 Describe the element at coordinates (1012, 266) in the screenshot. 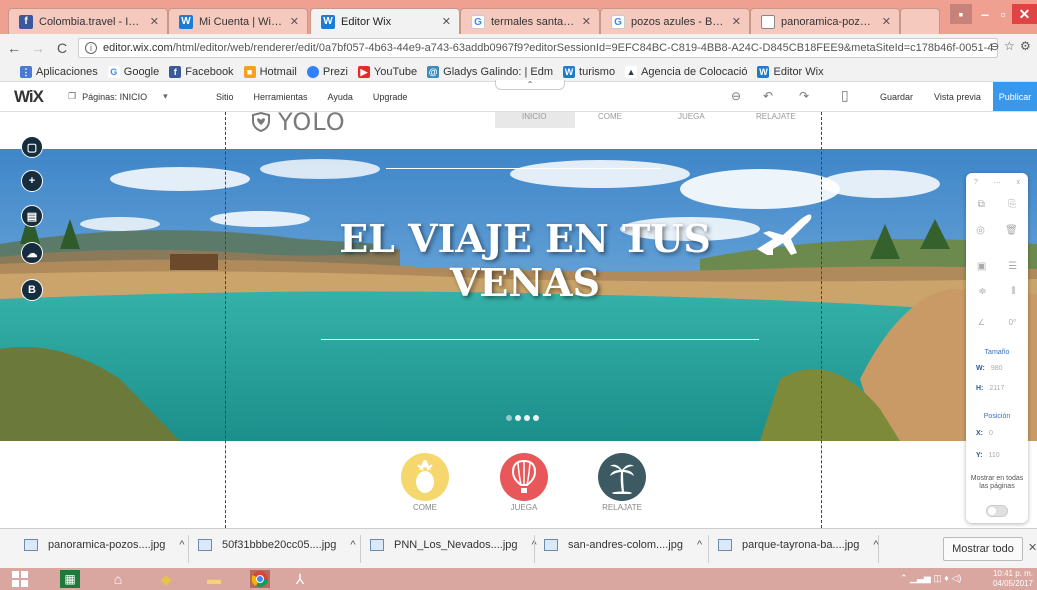

I see `align-icon: ☰` at that location.